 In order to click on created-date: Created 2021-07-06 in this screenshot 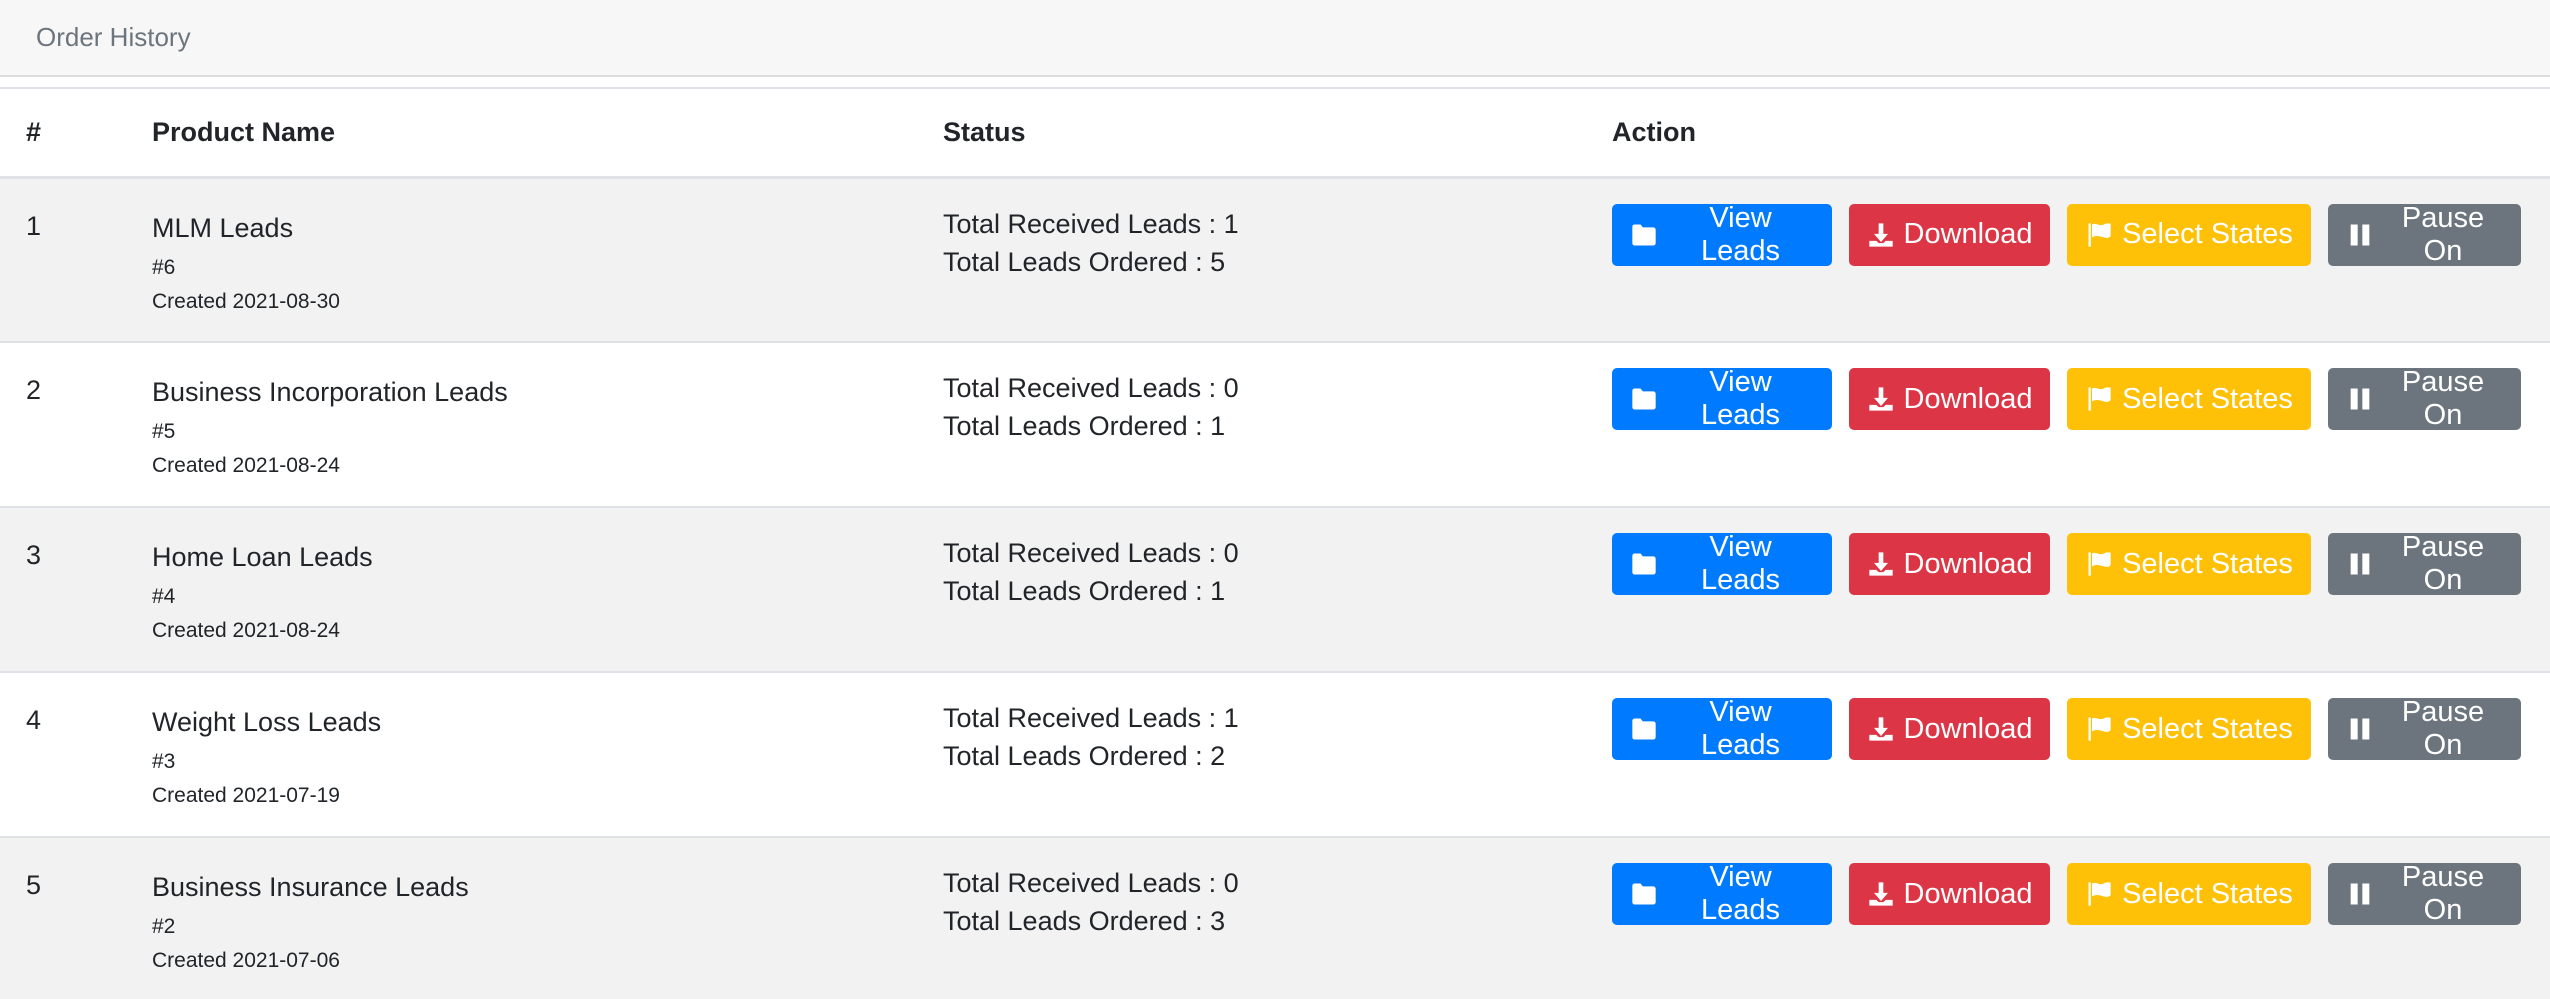, I will do `click(246, 960)`.